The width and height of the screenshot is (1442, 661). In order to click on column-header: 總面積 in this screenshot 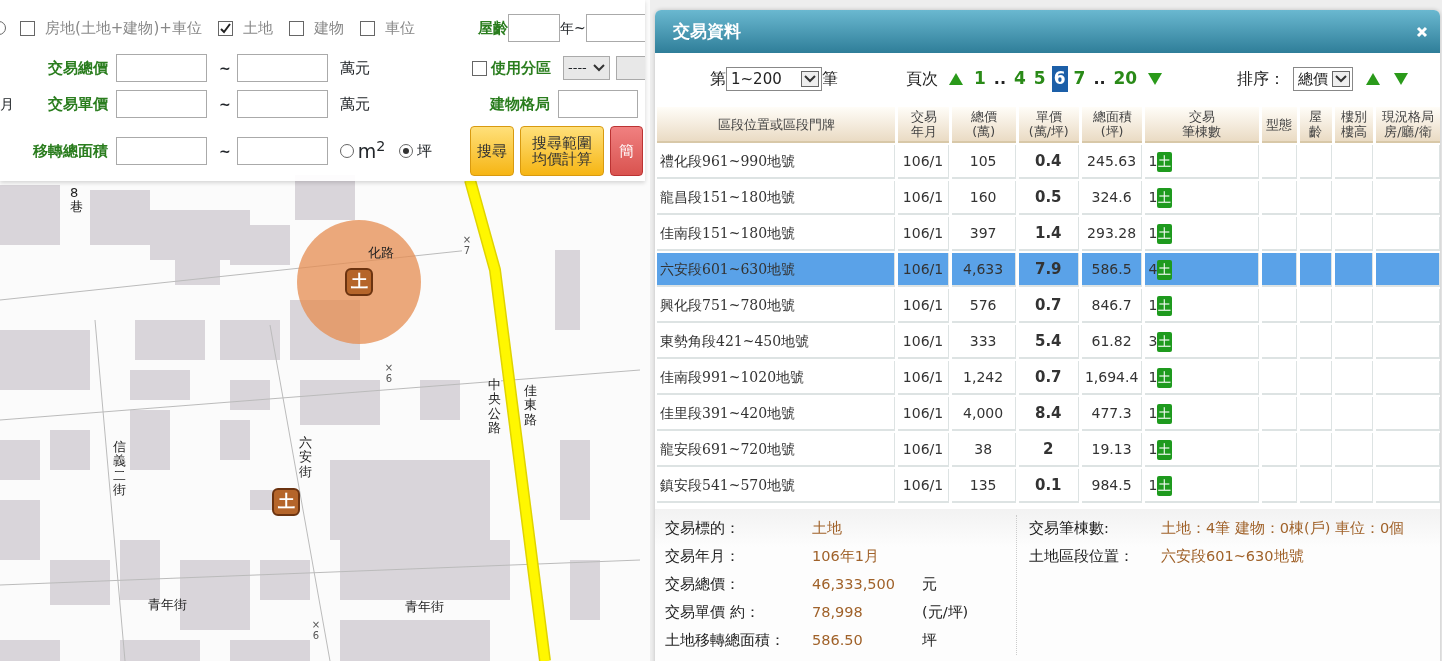, I will do `click(1112, 116)`.